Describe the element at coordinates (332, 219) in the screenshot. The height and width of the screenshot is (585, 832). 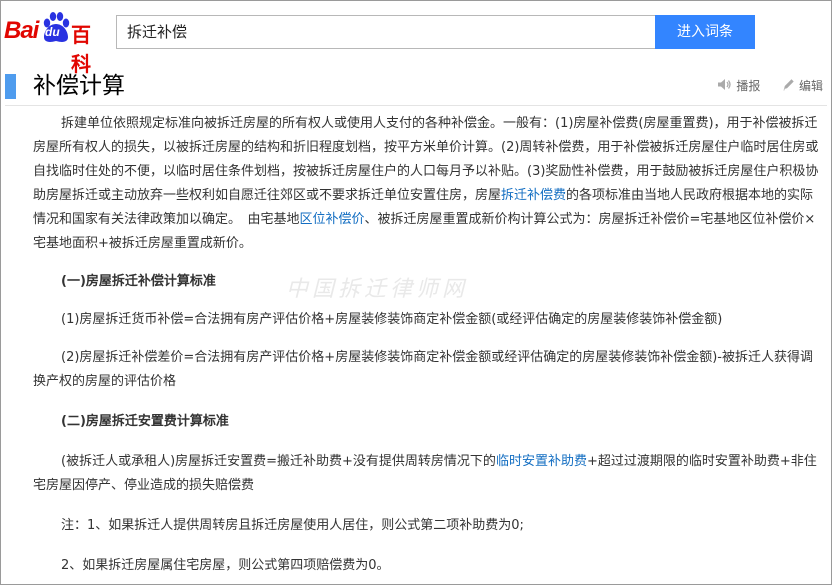
I see `link-location-compensation-price: 区位补偿价` at that location.